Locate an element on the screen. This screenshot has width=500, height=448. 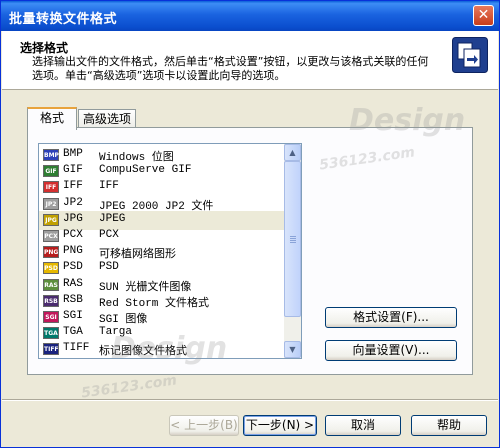
file-type-icon: RSB is located at coordinates (51, 300).